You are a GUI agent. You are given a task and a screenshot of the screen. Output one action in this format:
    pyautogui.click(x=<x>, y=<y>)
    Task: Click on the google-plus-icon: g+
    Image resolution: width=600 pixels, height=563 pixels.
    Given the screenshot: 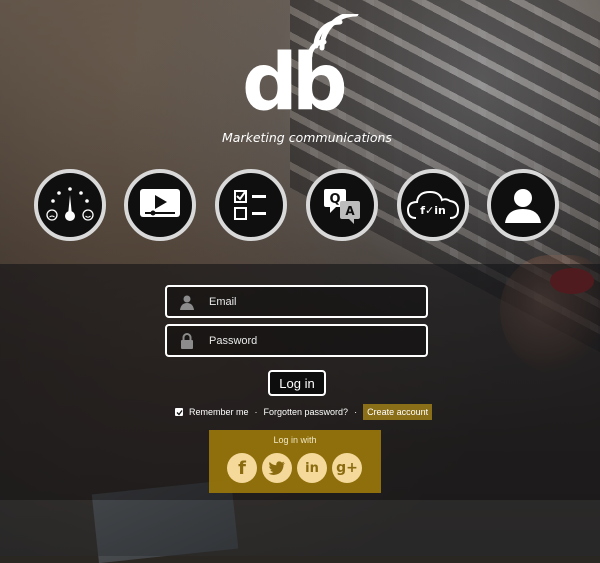 What is the action you would take?
    pyautogui.click(x=347, y=468)
    